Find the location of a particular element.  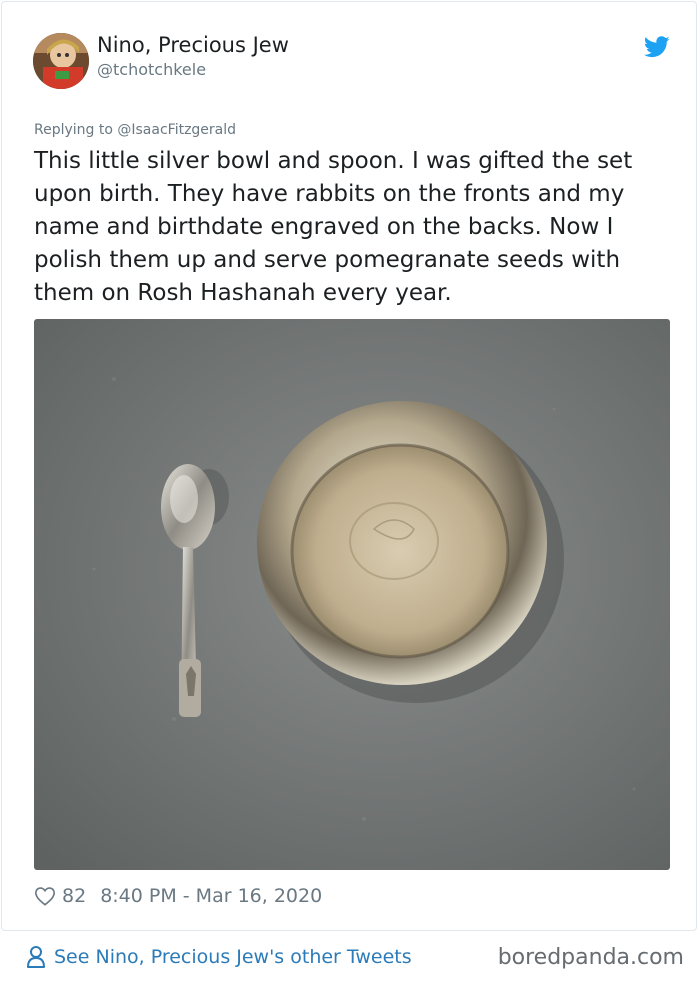

replying-to-line: Replying to @IsaacFitzgerald is located at coordinates (135, 130).